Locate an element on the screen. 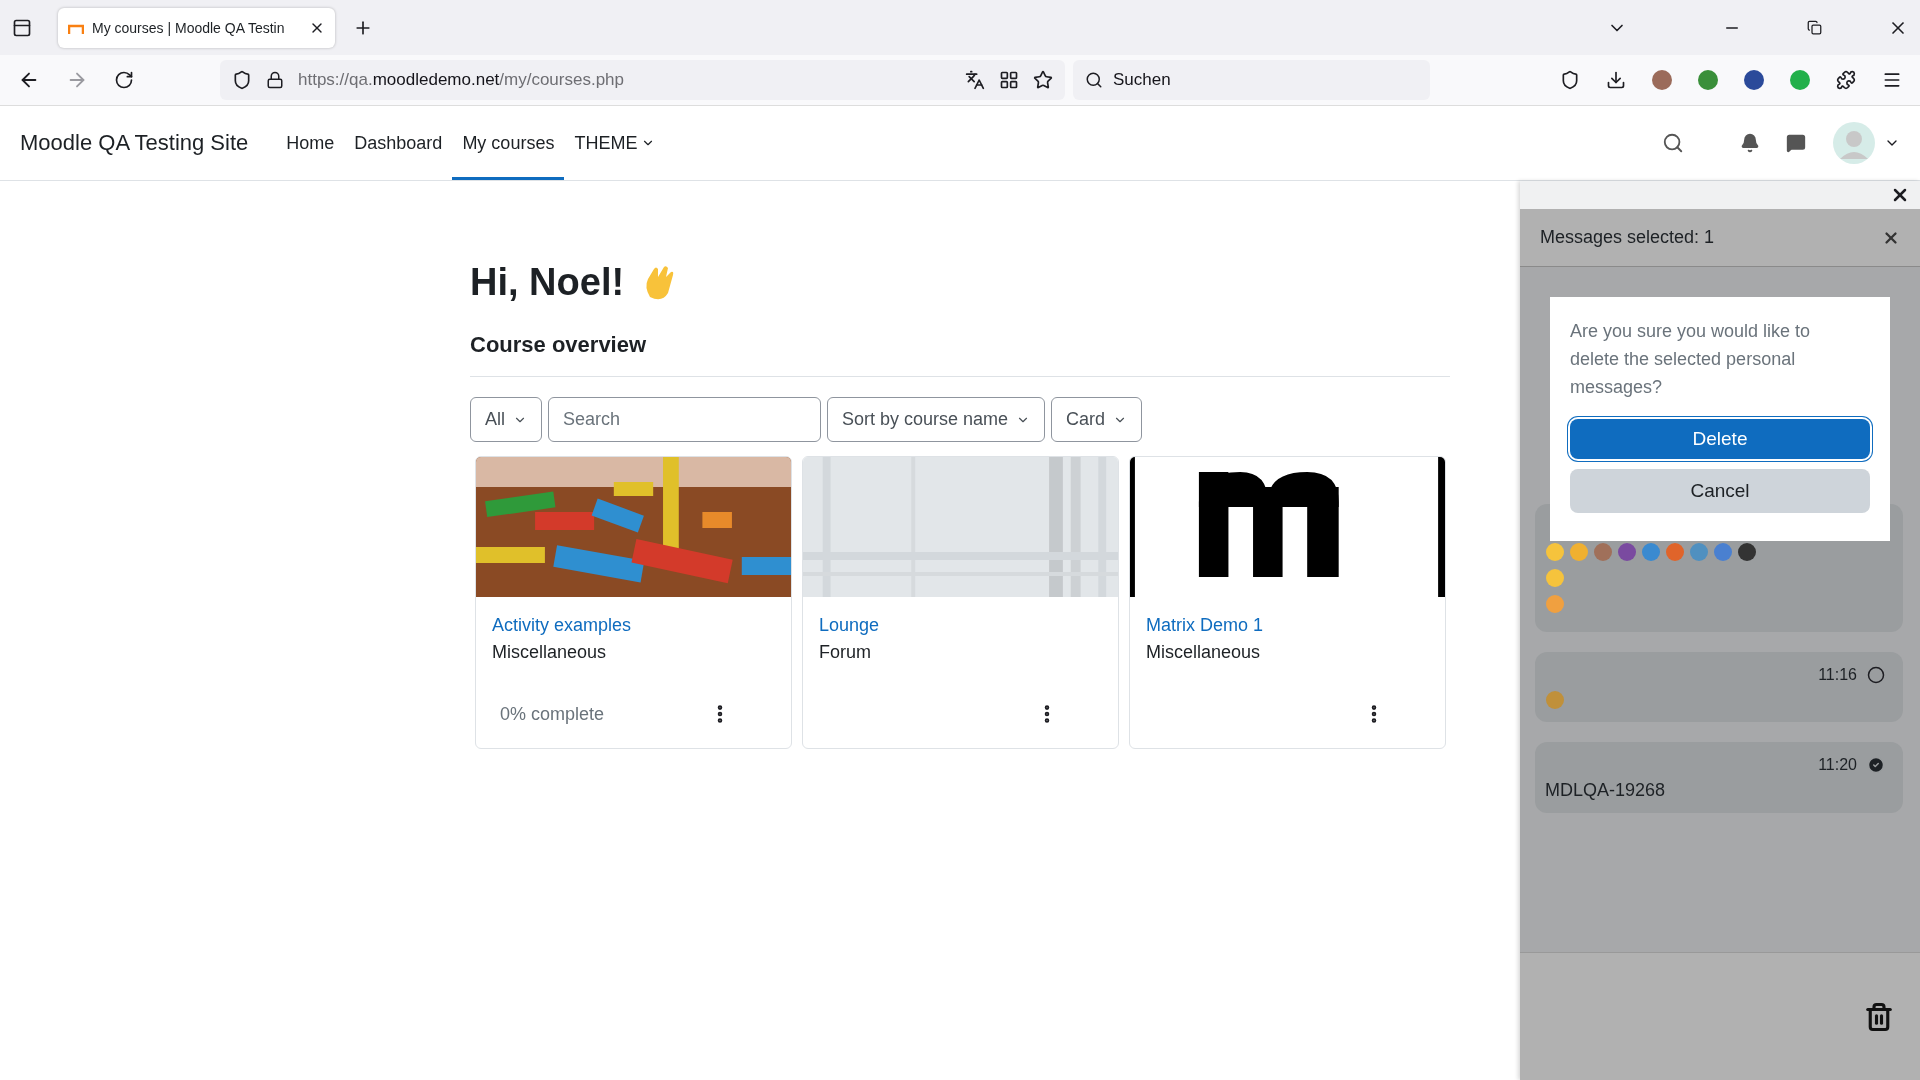 The height and width of the screenshot is (1080, 1920). nav-link: THEME is located at coordinates (615, 143).